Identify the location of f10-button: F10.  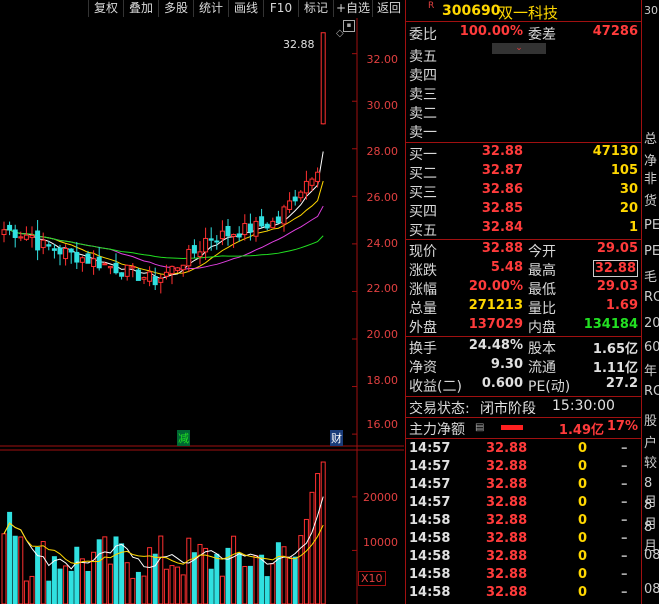
(280, 8).